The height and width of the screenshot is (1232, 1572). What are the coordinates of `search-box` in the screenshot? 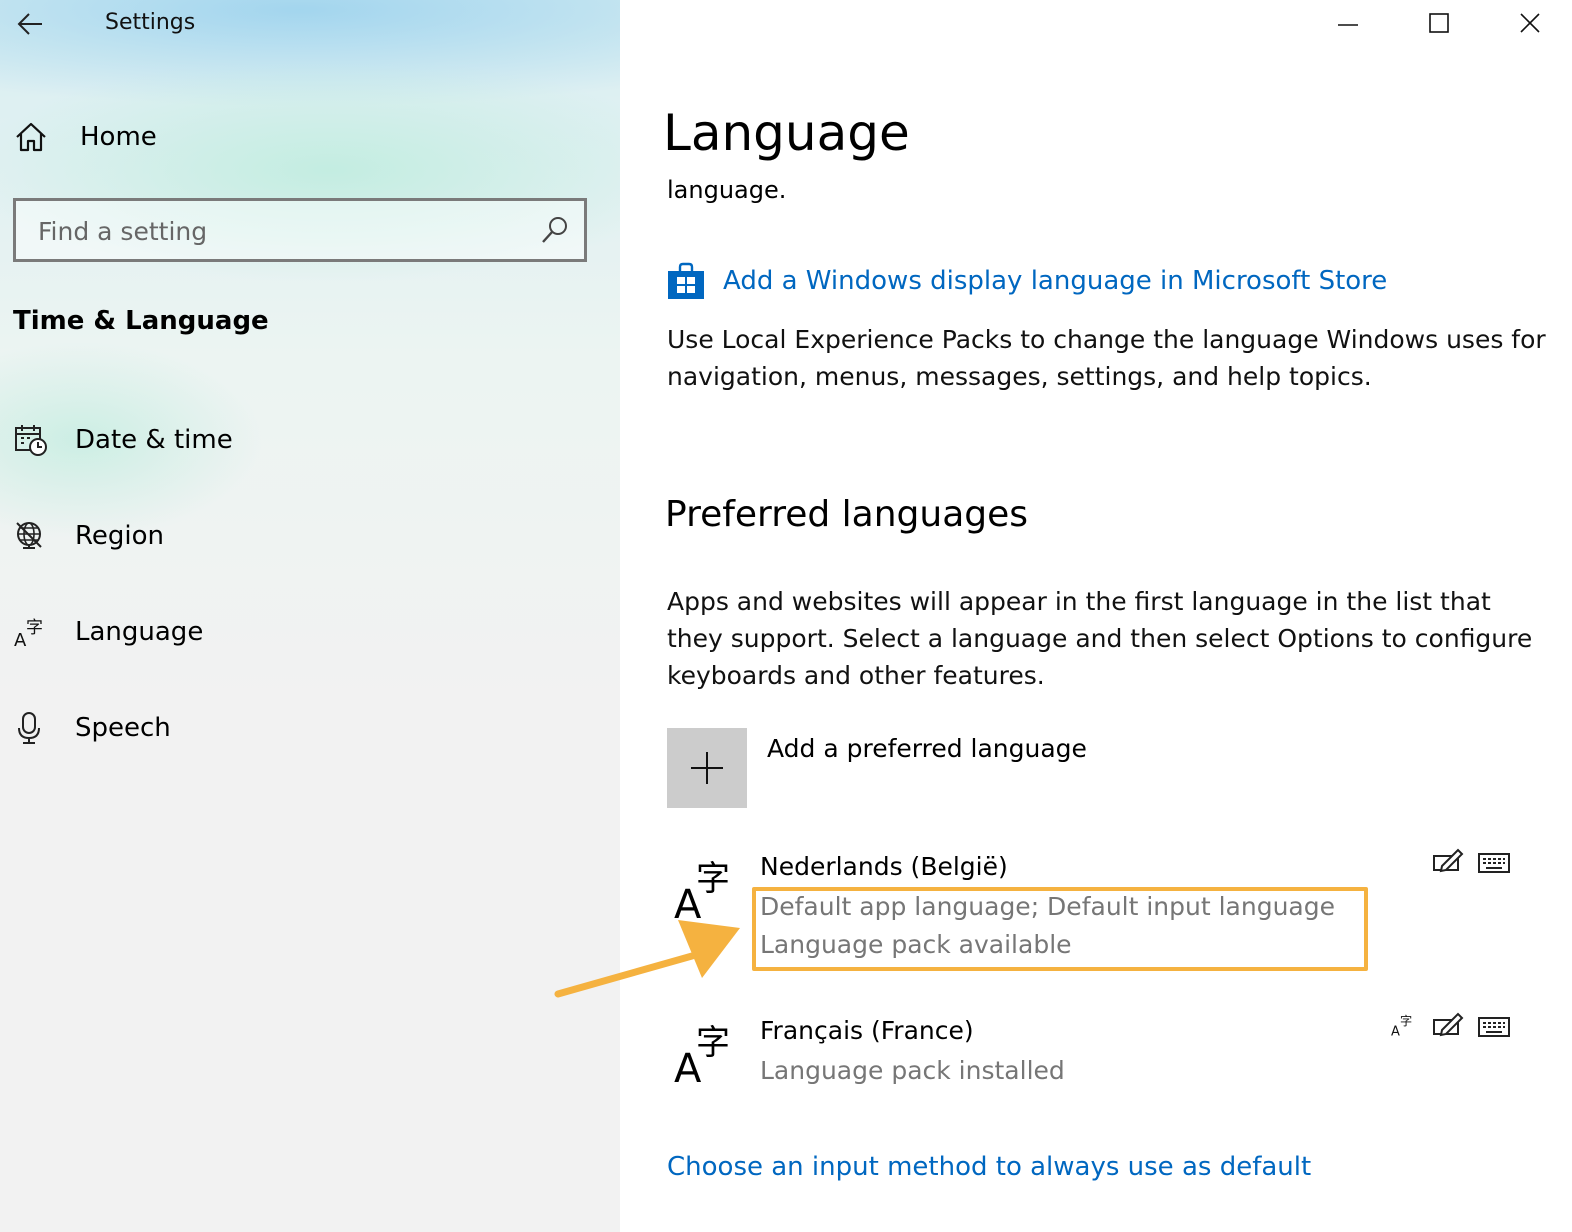 It's located at (300, 230).